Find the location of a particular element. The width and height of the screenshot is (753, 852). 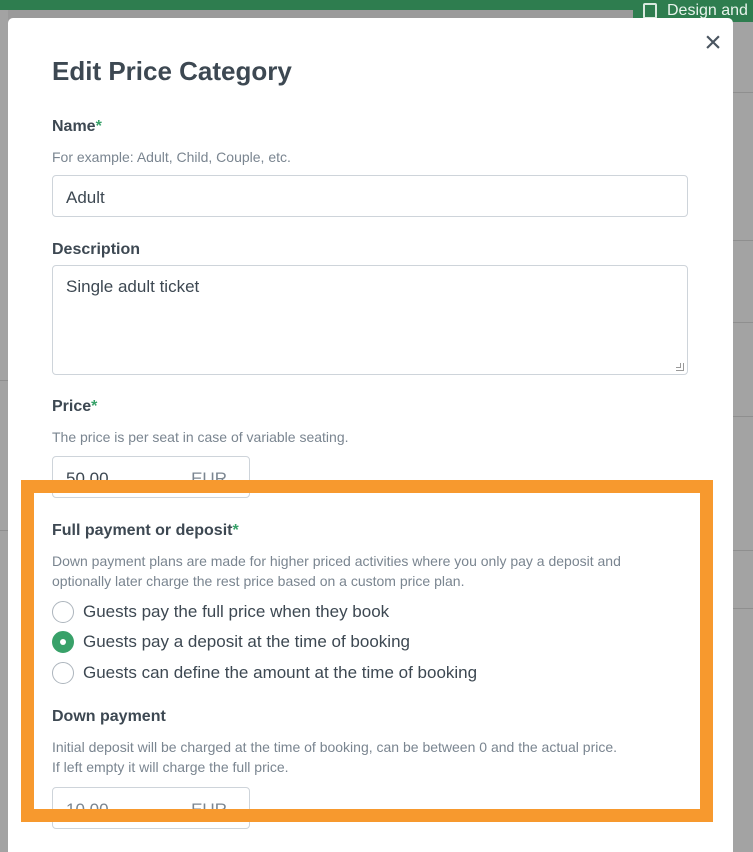

background-page-left is located at coordinates (4, 431).